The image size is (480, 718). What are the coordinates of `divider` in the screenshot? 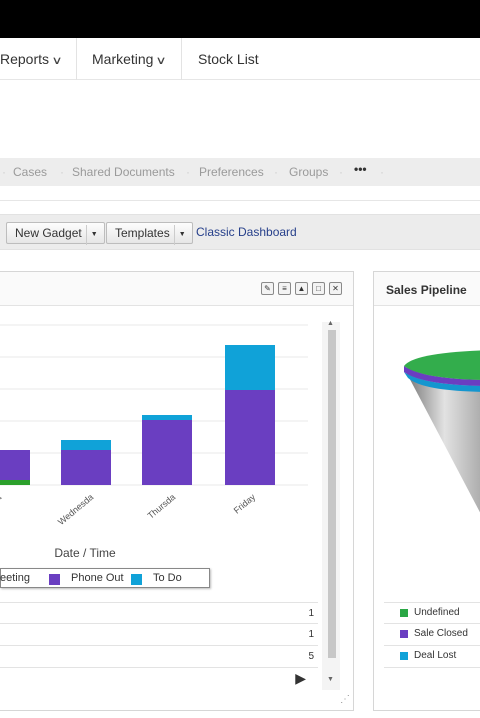 It's located at (240, 200).